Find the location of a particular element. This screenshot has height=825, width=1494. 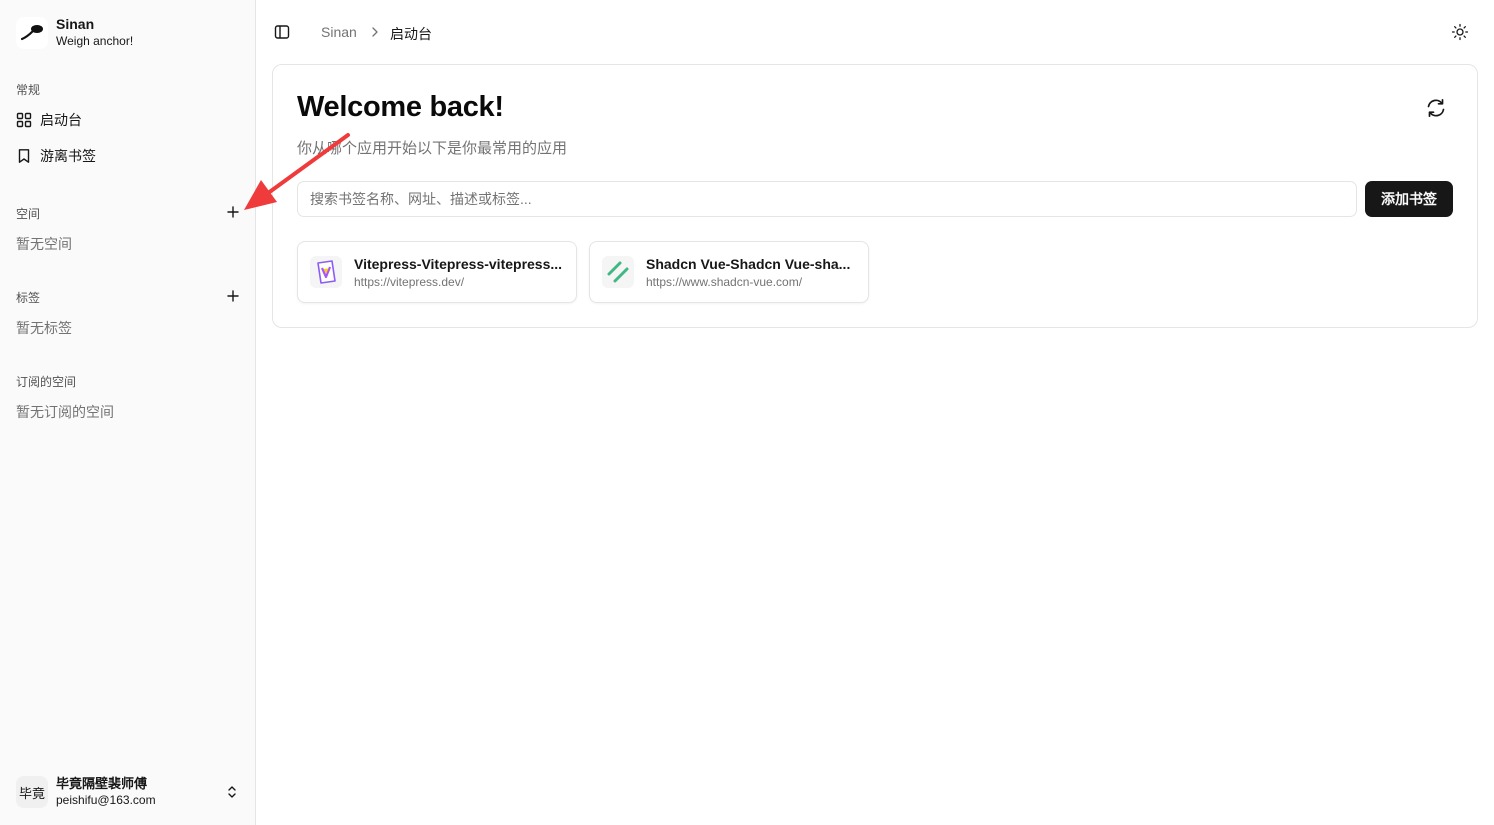

user-name: 毕竟隔壁裴师傅 is located at coordinates (102, 783).